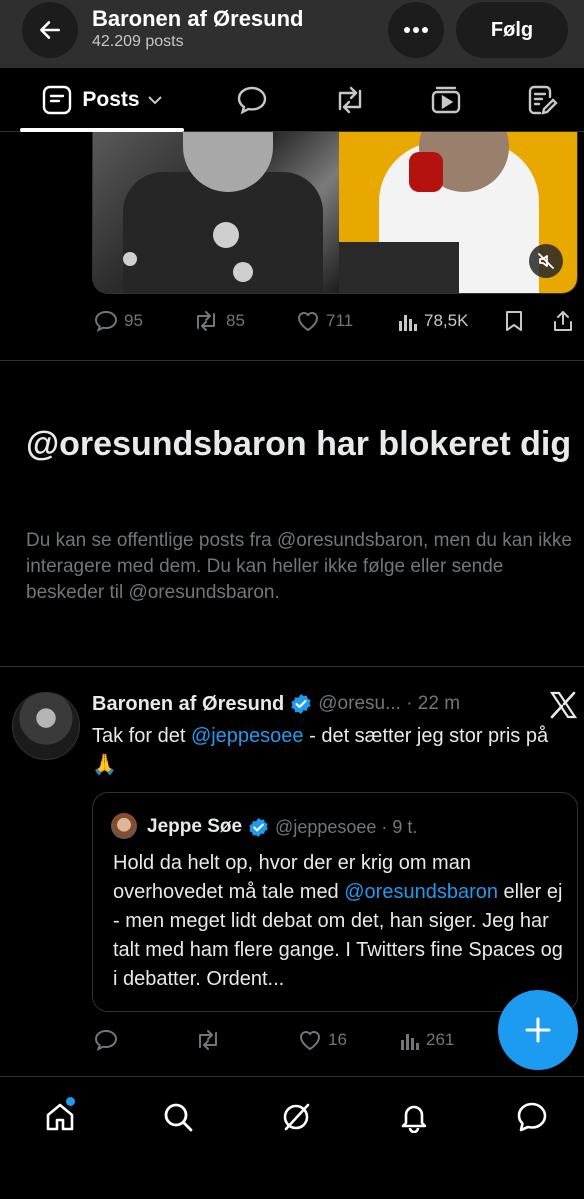 The image size is (584, 1199). Describe the element at coordinates (340, 320) in the screenshot. I see `like-count: 711` at that location.